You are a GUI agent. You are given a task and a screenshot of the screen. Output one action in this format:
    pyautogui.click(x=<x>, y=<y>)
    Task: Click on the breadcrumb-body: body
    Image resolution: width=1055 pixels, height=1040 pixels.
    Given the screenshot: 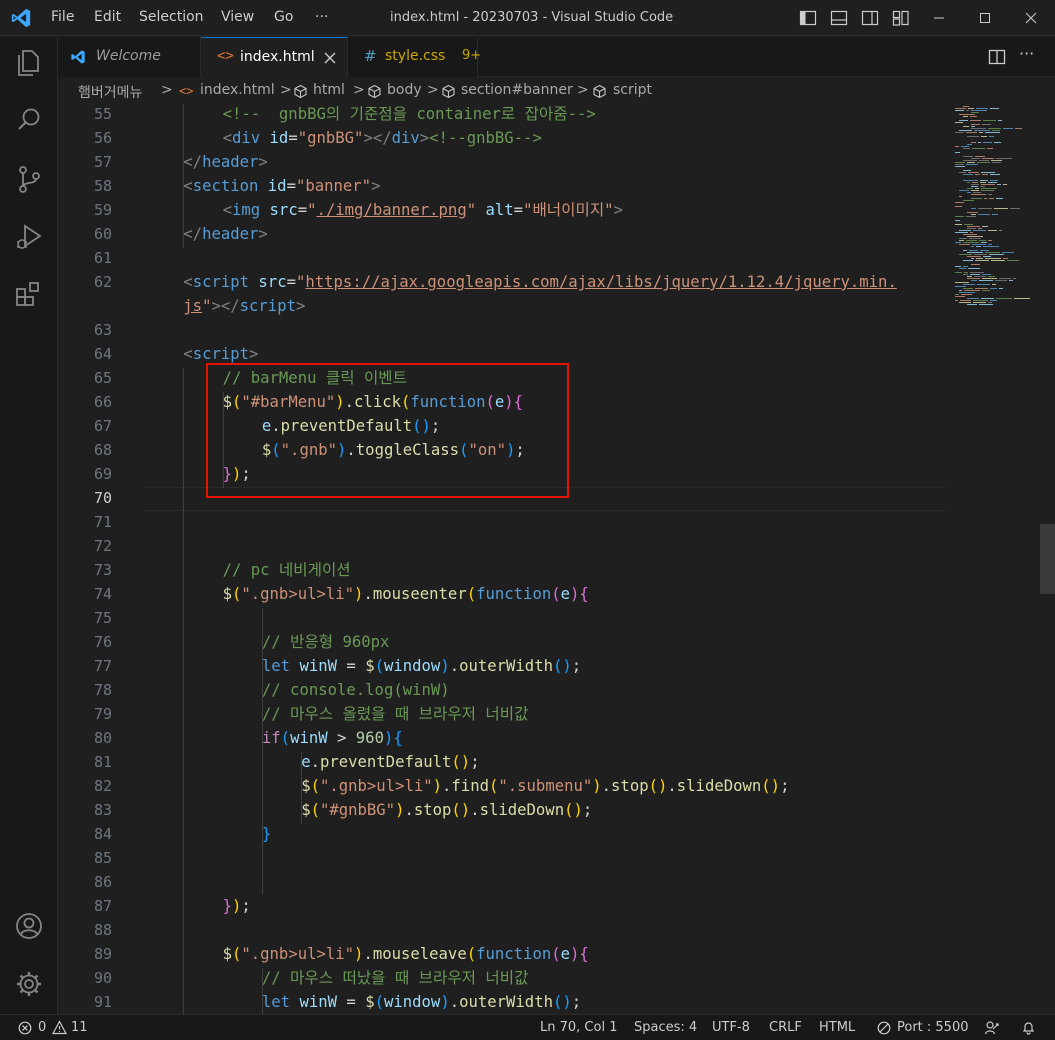 What is the action you would take?
    pyautogui.click(x=404, y=90)
    